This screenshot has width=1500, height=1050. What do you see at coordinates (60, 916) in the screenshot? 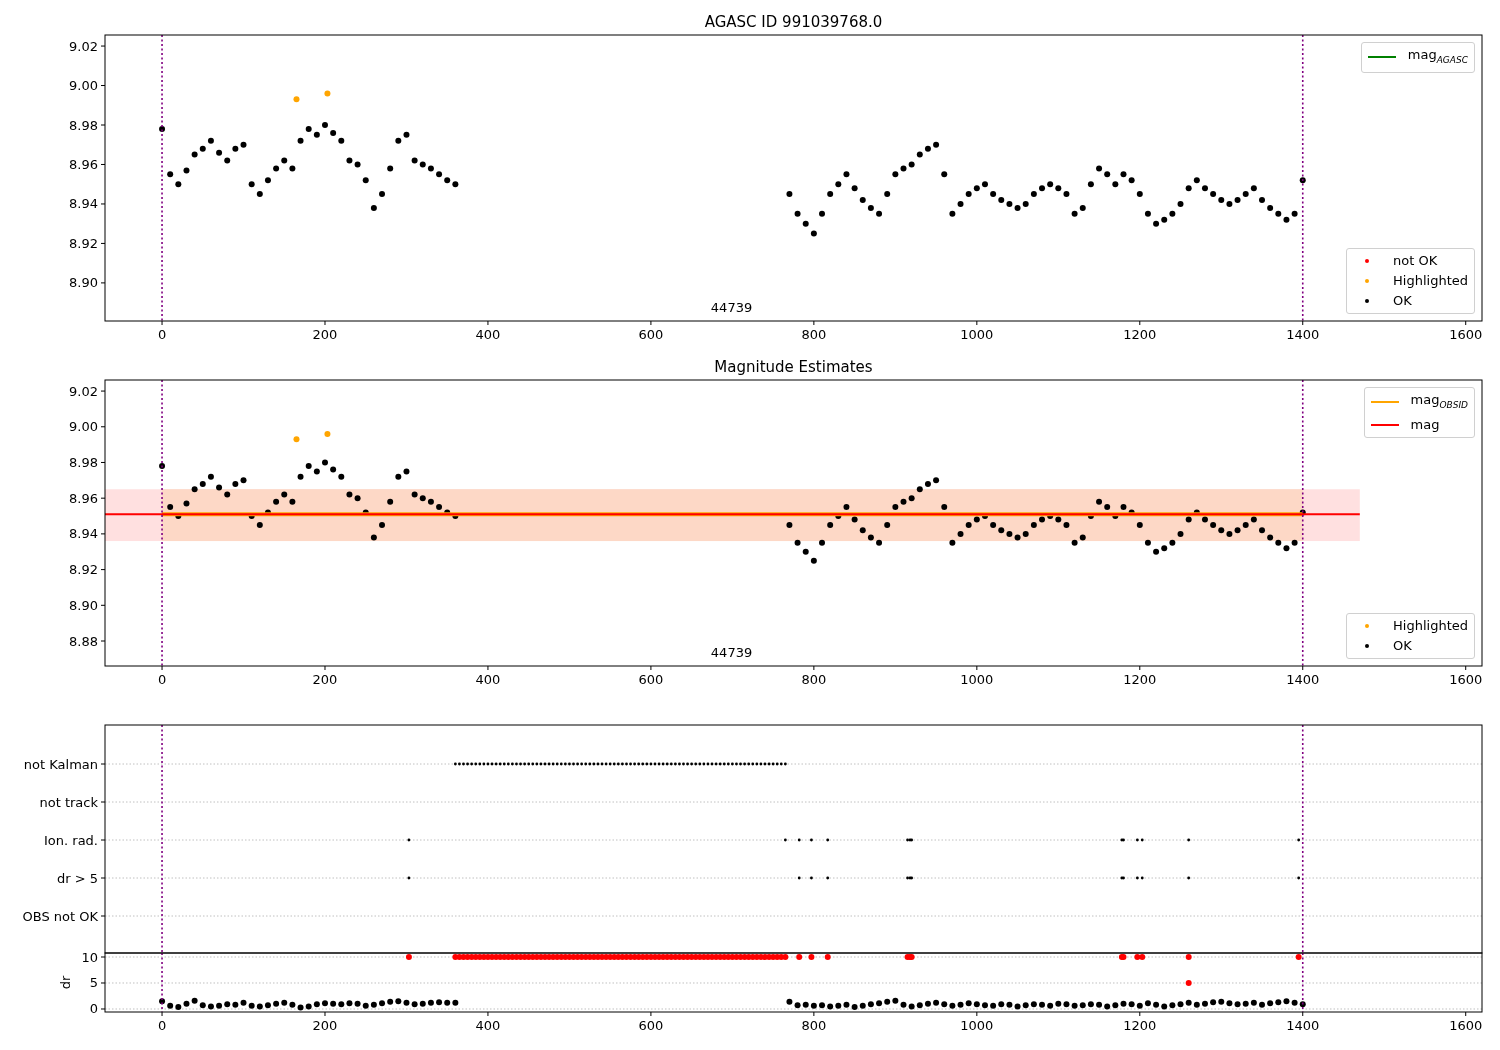
I see `flag-label: OBS not OK` at bounding box center [60, 916].